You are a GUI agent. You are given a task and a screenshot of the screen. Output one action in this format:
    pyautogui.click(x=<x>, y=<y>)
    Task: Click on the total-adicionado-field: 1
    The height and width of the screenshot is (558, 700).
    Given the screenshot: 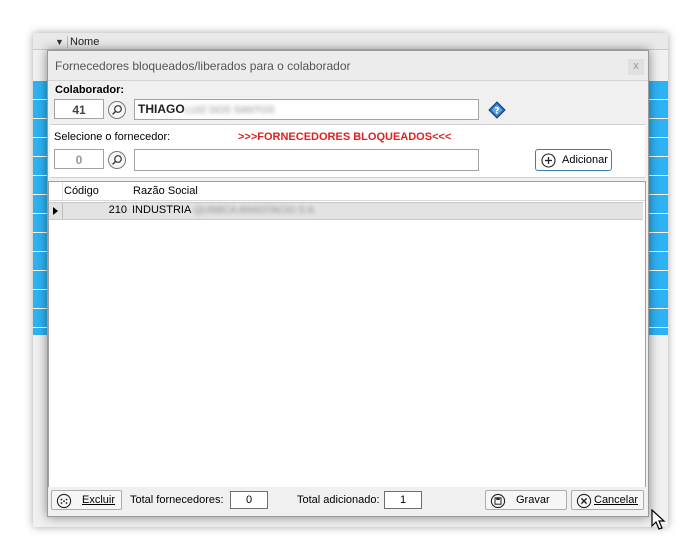 What is the action you would take?
    pyautogui.click(x=403, y=500)
    